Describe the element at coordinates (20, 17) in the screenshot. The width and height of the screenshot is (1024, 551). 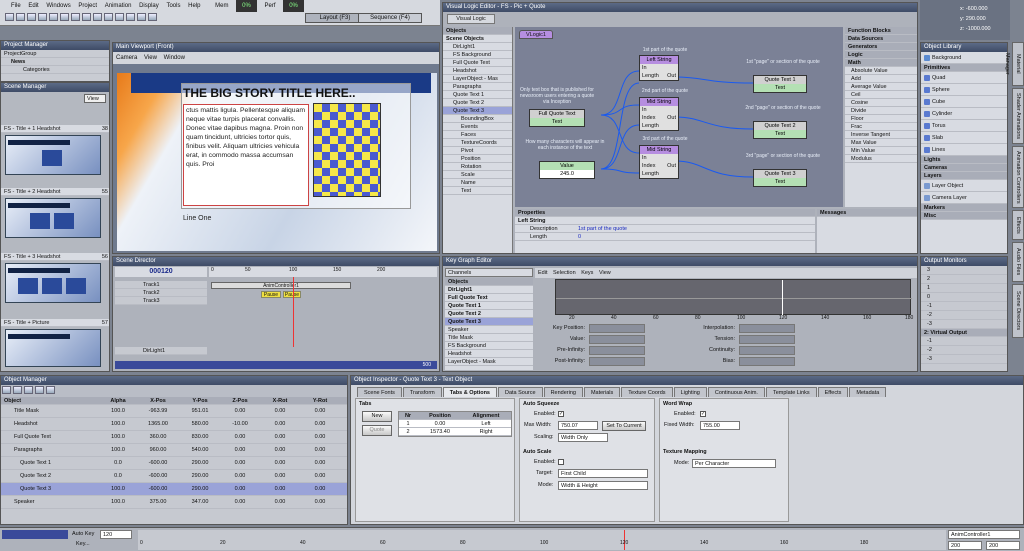
I see `open-icon` at that location.